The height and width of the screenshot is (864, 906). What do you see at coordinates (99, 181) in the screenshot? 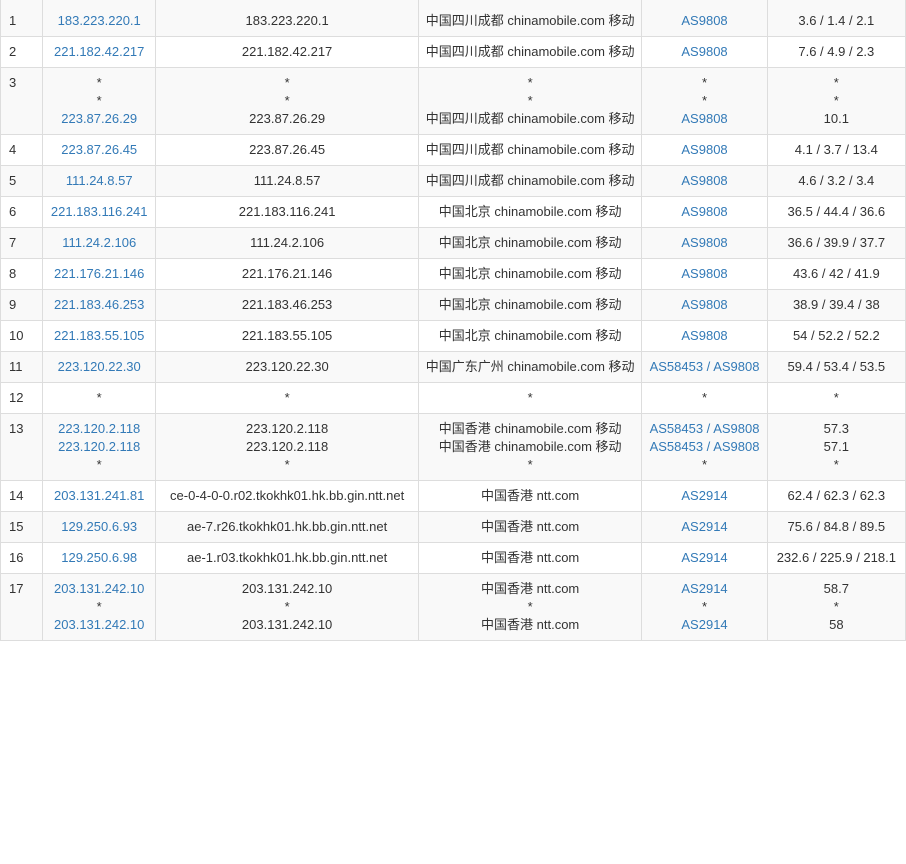
I see `ip-link: 111.24.8.57` at bounding box center [99, 181].